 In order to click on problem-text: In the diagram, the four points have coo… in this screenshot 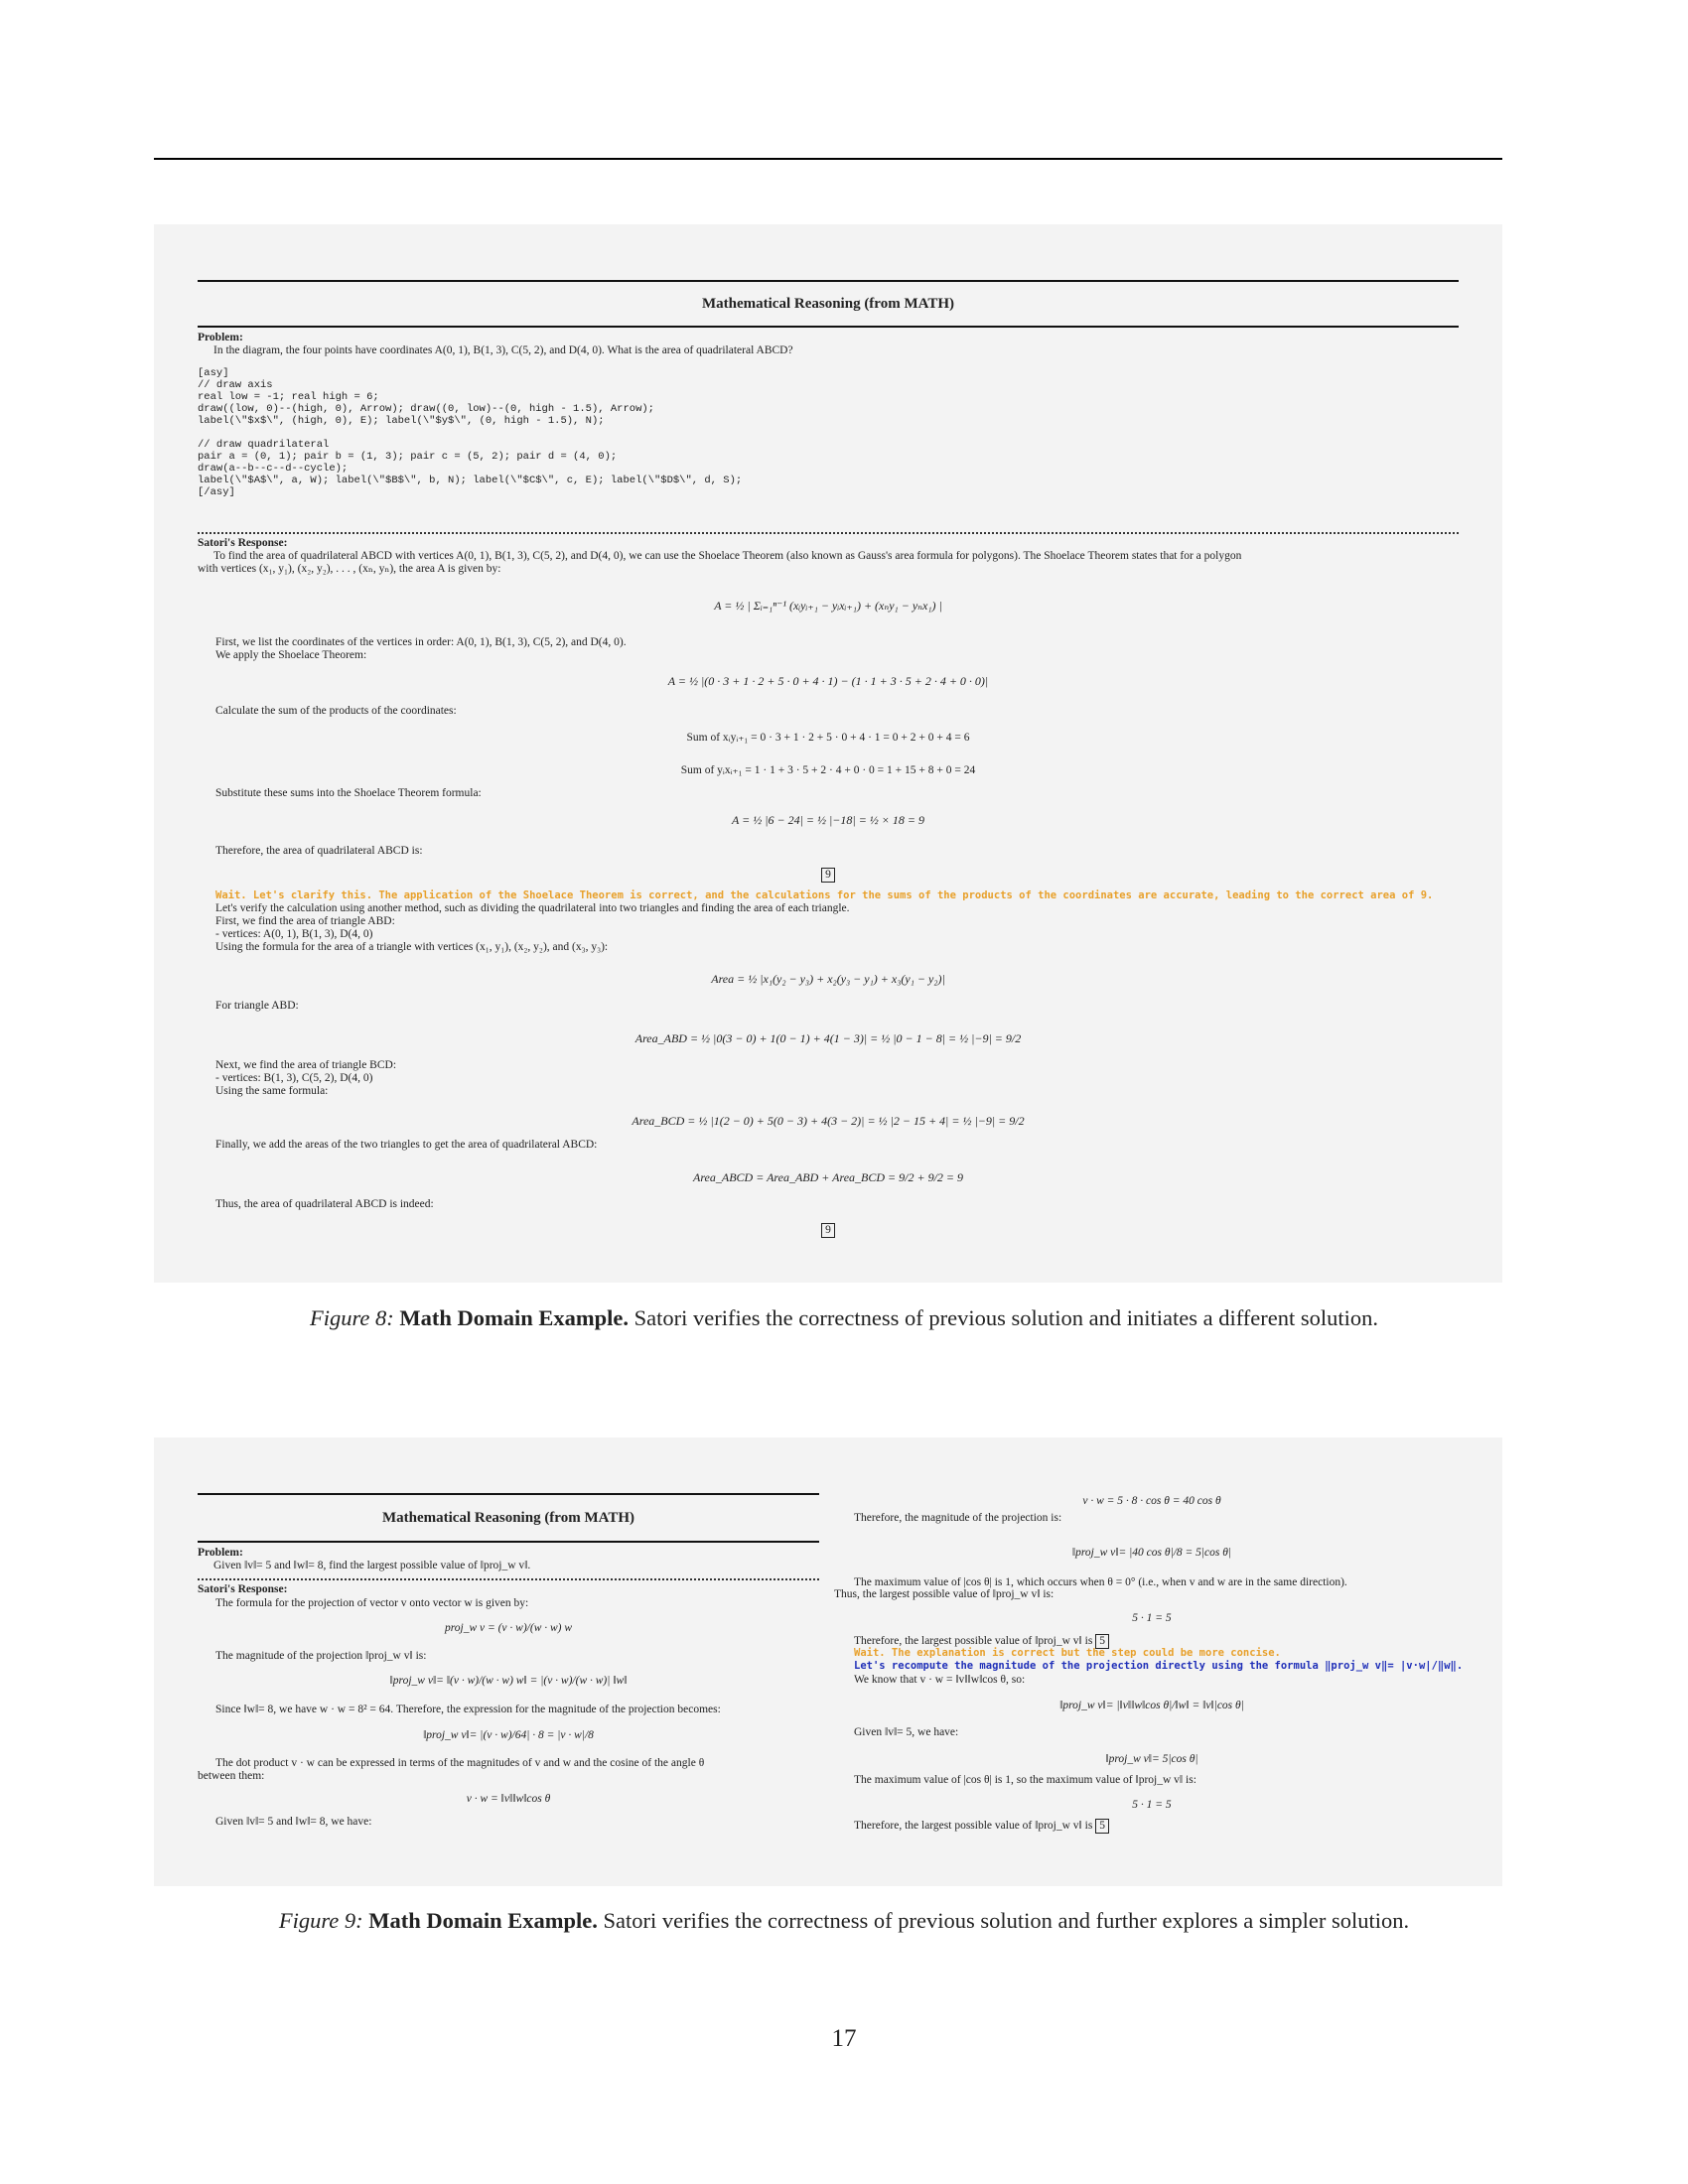, I will do `click(503, 350)`.